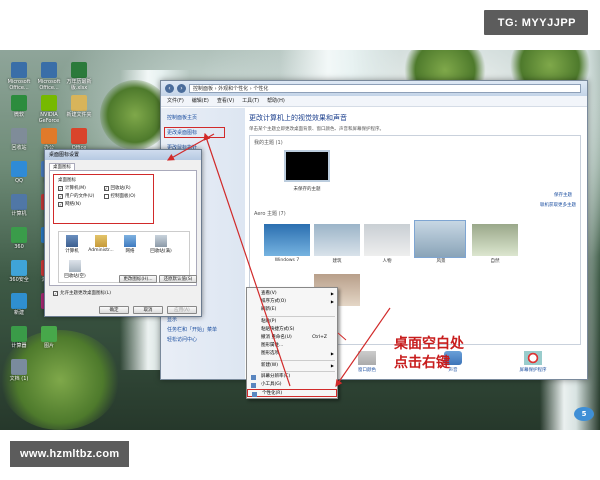 This screenshot has width=600, height=480. I want to click on url-badge: www.hzmltbz.com, so click(70, 454).